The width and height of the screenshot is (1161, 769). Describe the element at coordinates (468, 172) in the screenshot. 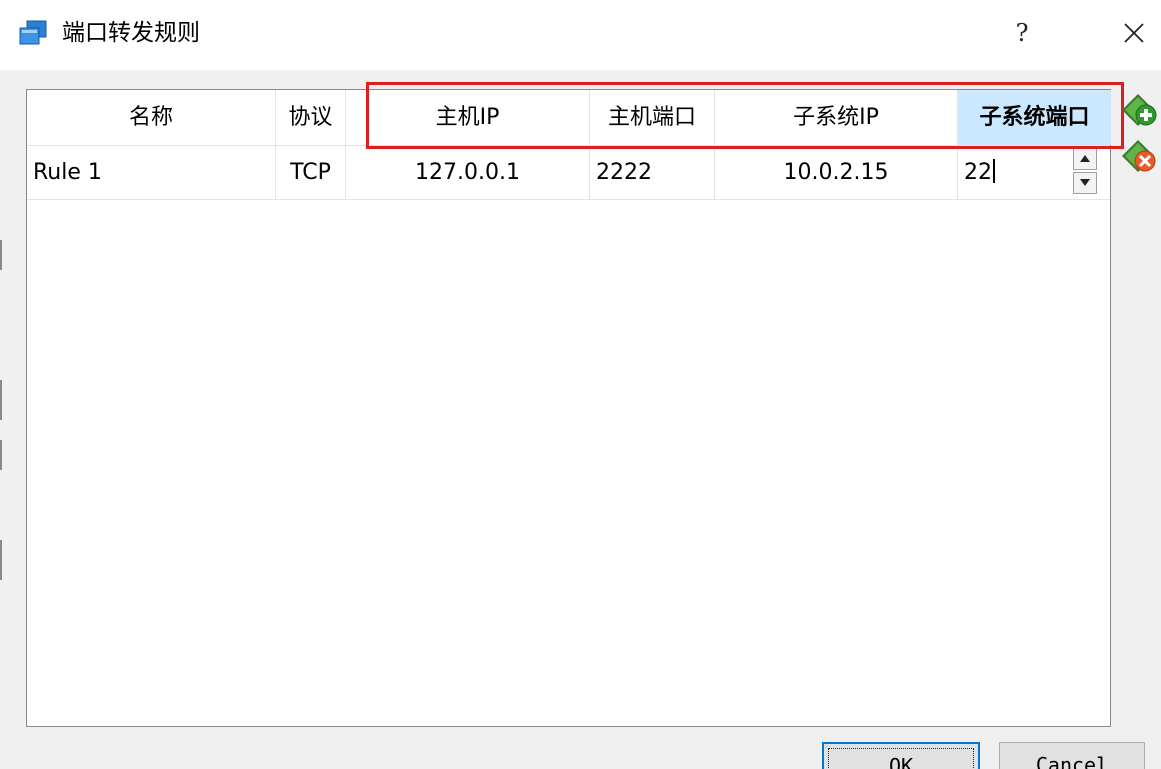

I see `cell-host-ip: 127.0.0.1` at that location.